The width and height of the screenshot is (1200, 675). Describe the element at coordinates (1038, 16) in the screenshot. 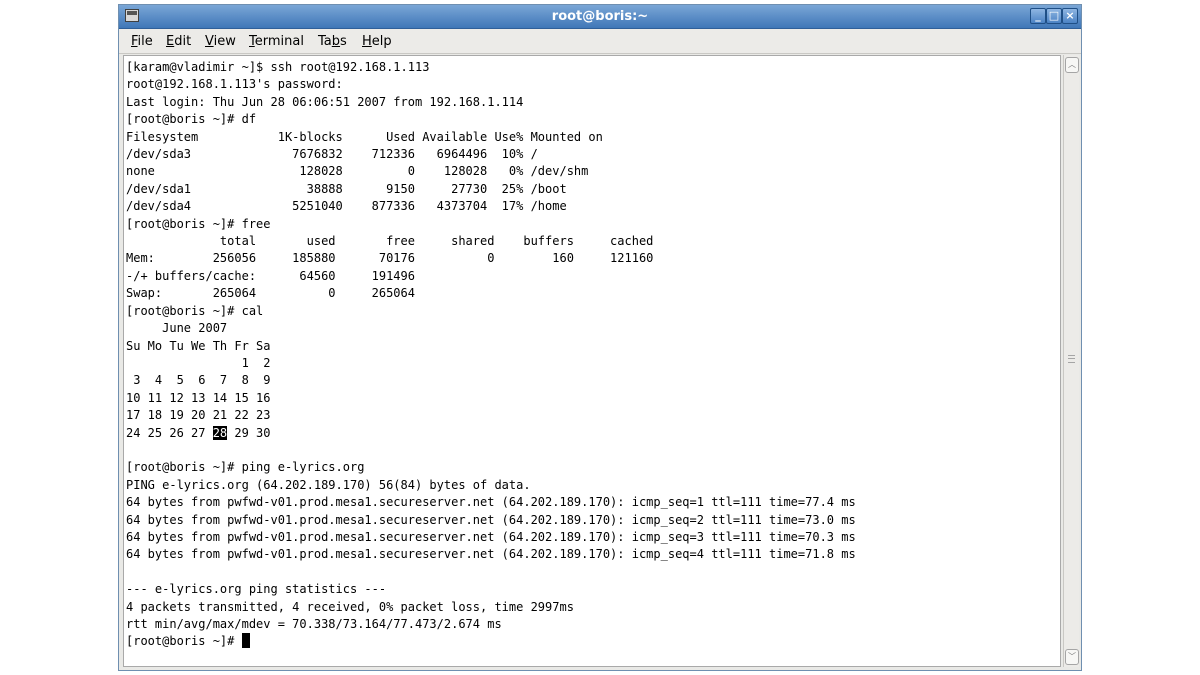

I see `minimize-button: _` at that location.